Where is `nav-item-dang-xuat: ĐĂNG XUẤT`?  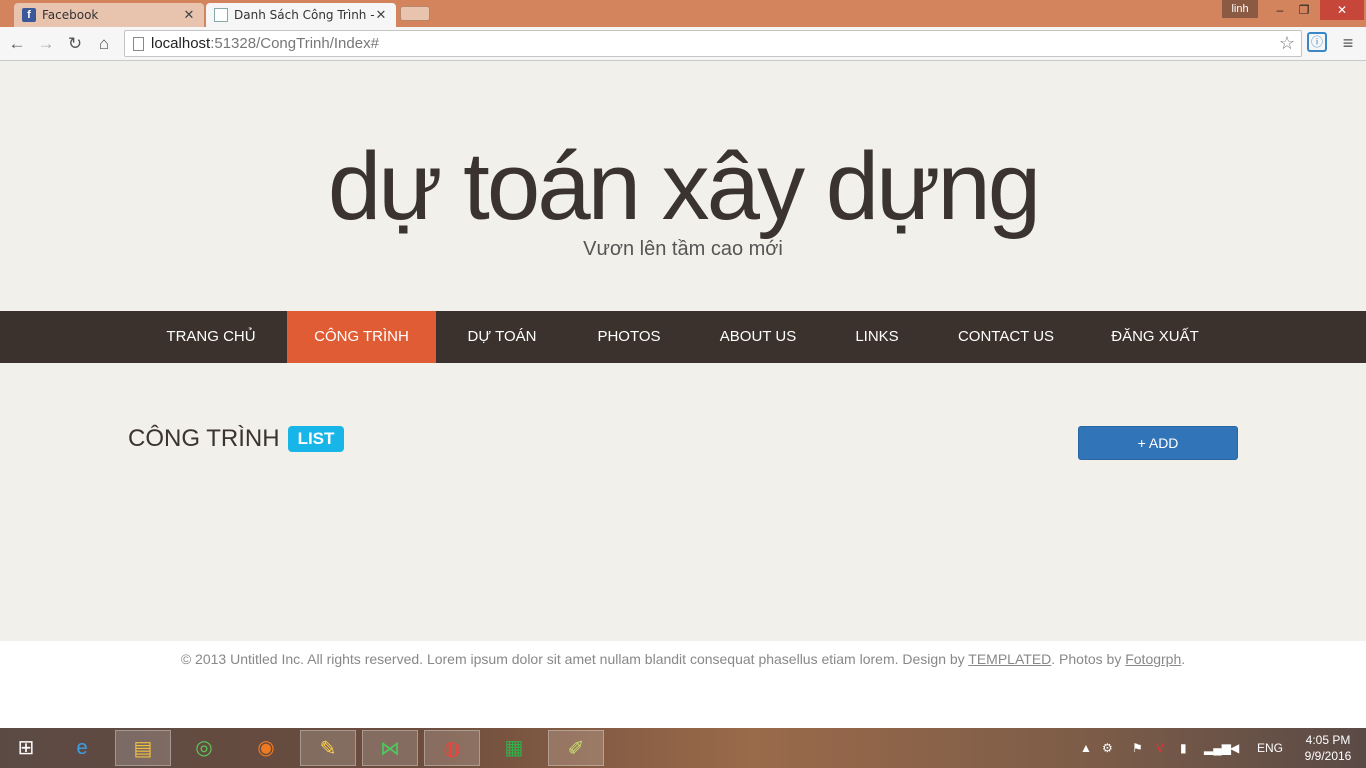
nav-item-dang-xuat: ĐĂNG XUẤT is located at coordinates (1155, 337).